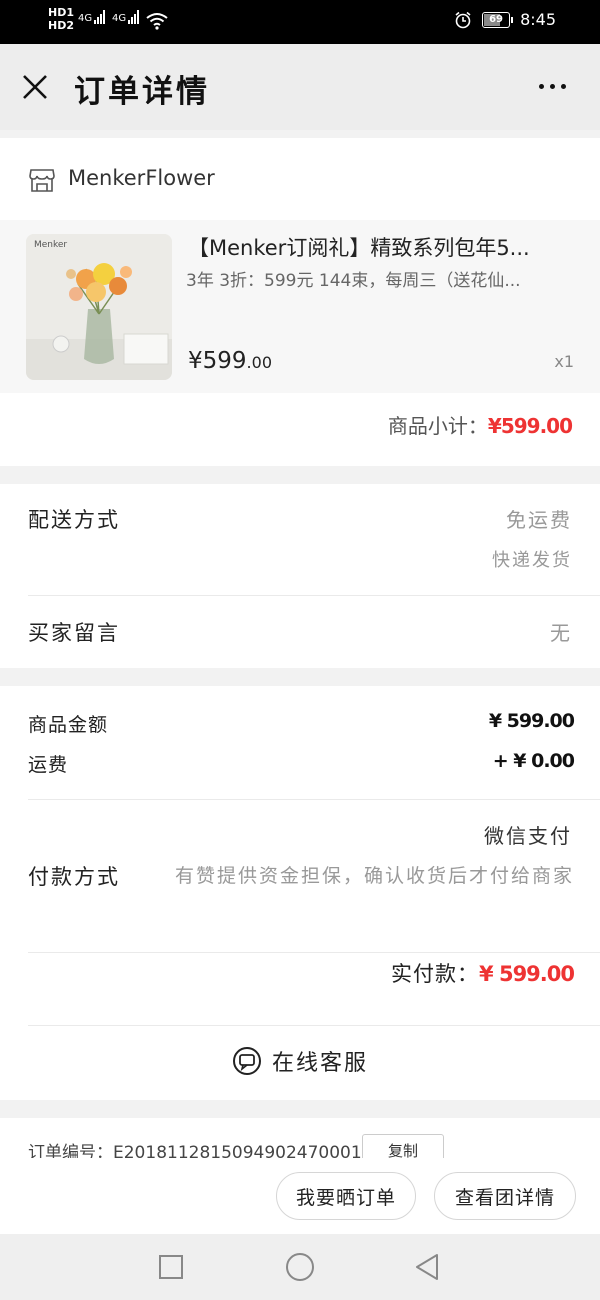 This screenshot has width=600, height=1300. Describe the element at coordinates (528, 836) in the screenshot. I see `payment-method-value: 微信支付` at that location.